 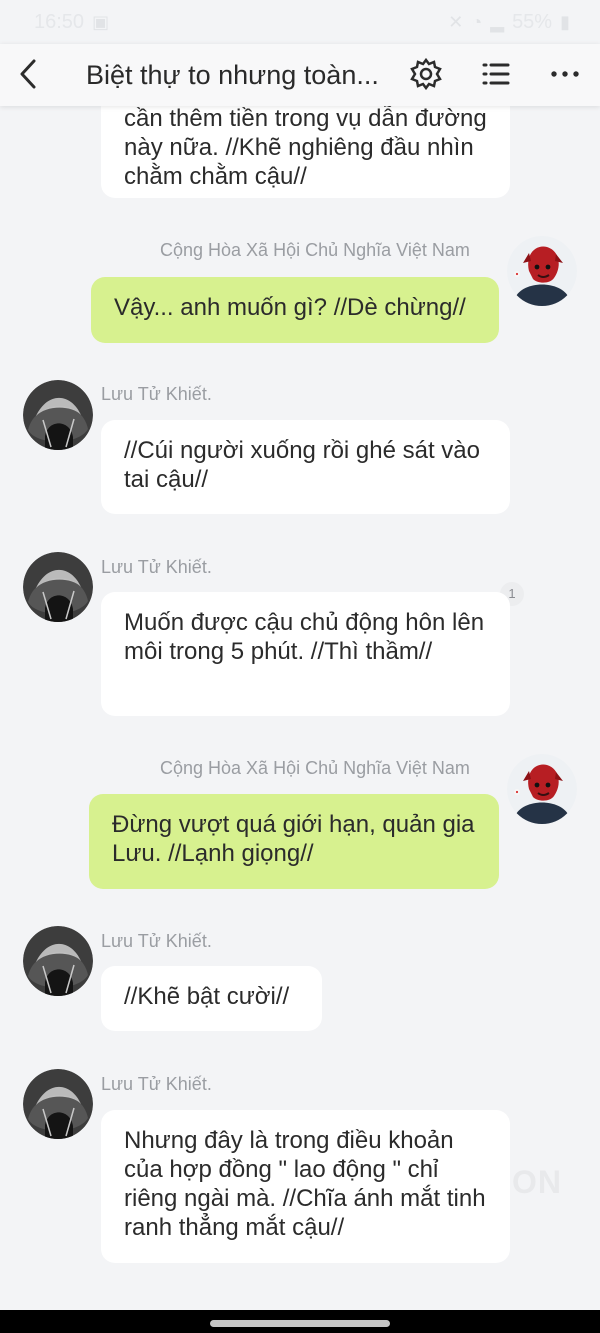 I want to click on battery-icon: ▮, so click(x=565, y=21).